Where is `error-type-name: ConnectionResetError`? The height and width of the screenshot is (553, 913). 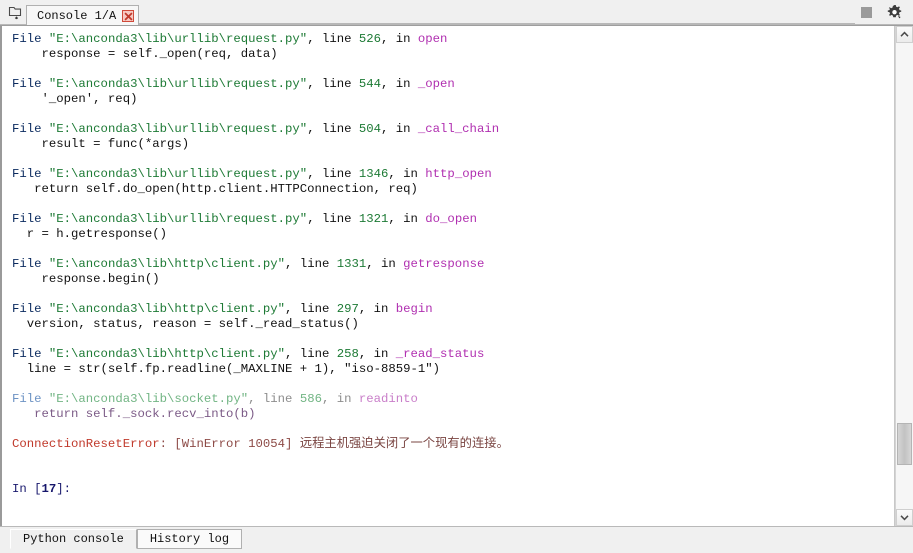 error-type-name: ConnectionResetError is located at coordinates (86, 444).